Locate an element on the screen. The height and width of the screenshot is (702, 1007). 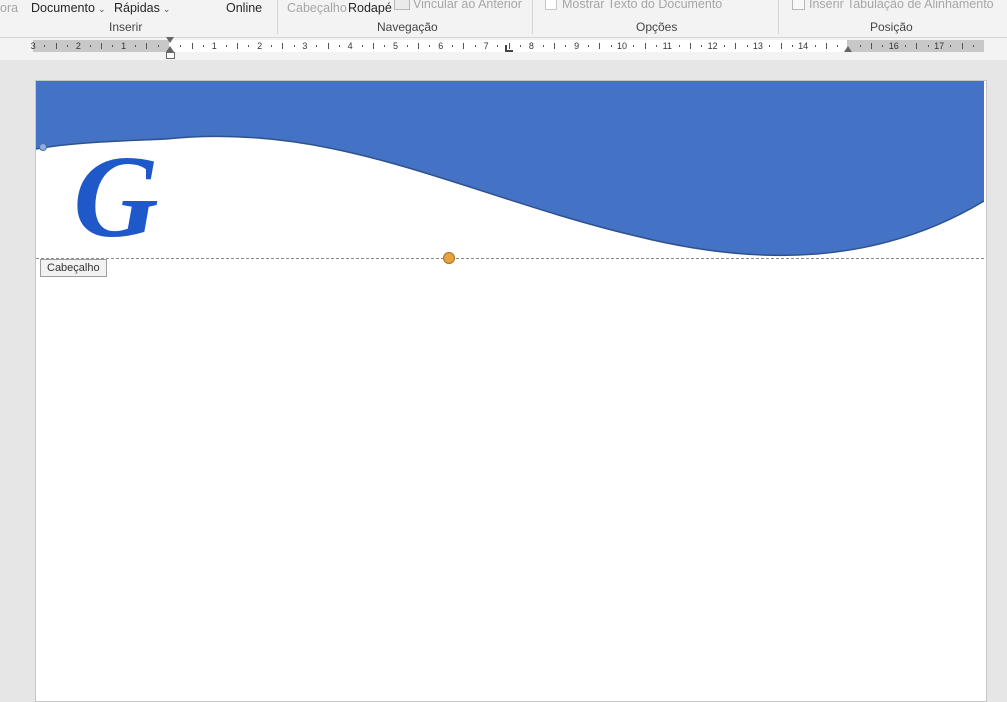
tab-stop-marker is located at coordinates (509, 48).